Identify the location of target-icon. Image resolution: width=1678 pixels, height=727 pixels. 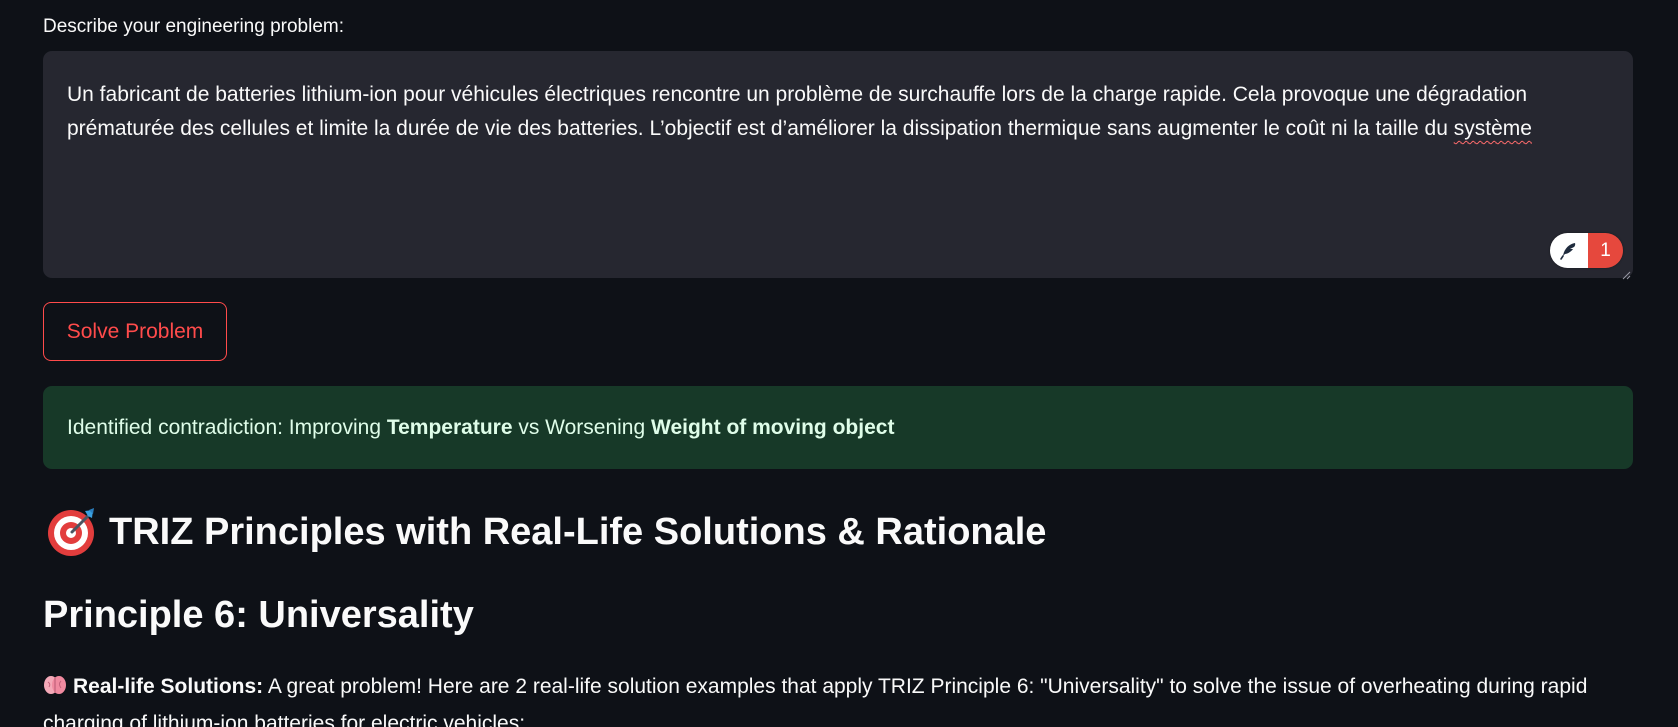
(71, 532).